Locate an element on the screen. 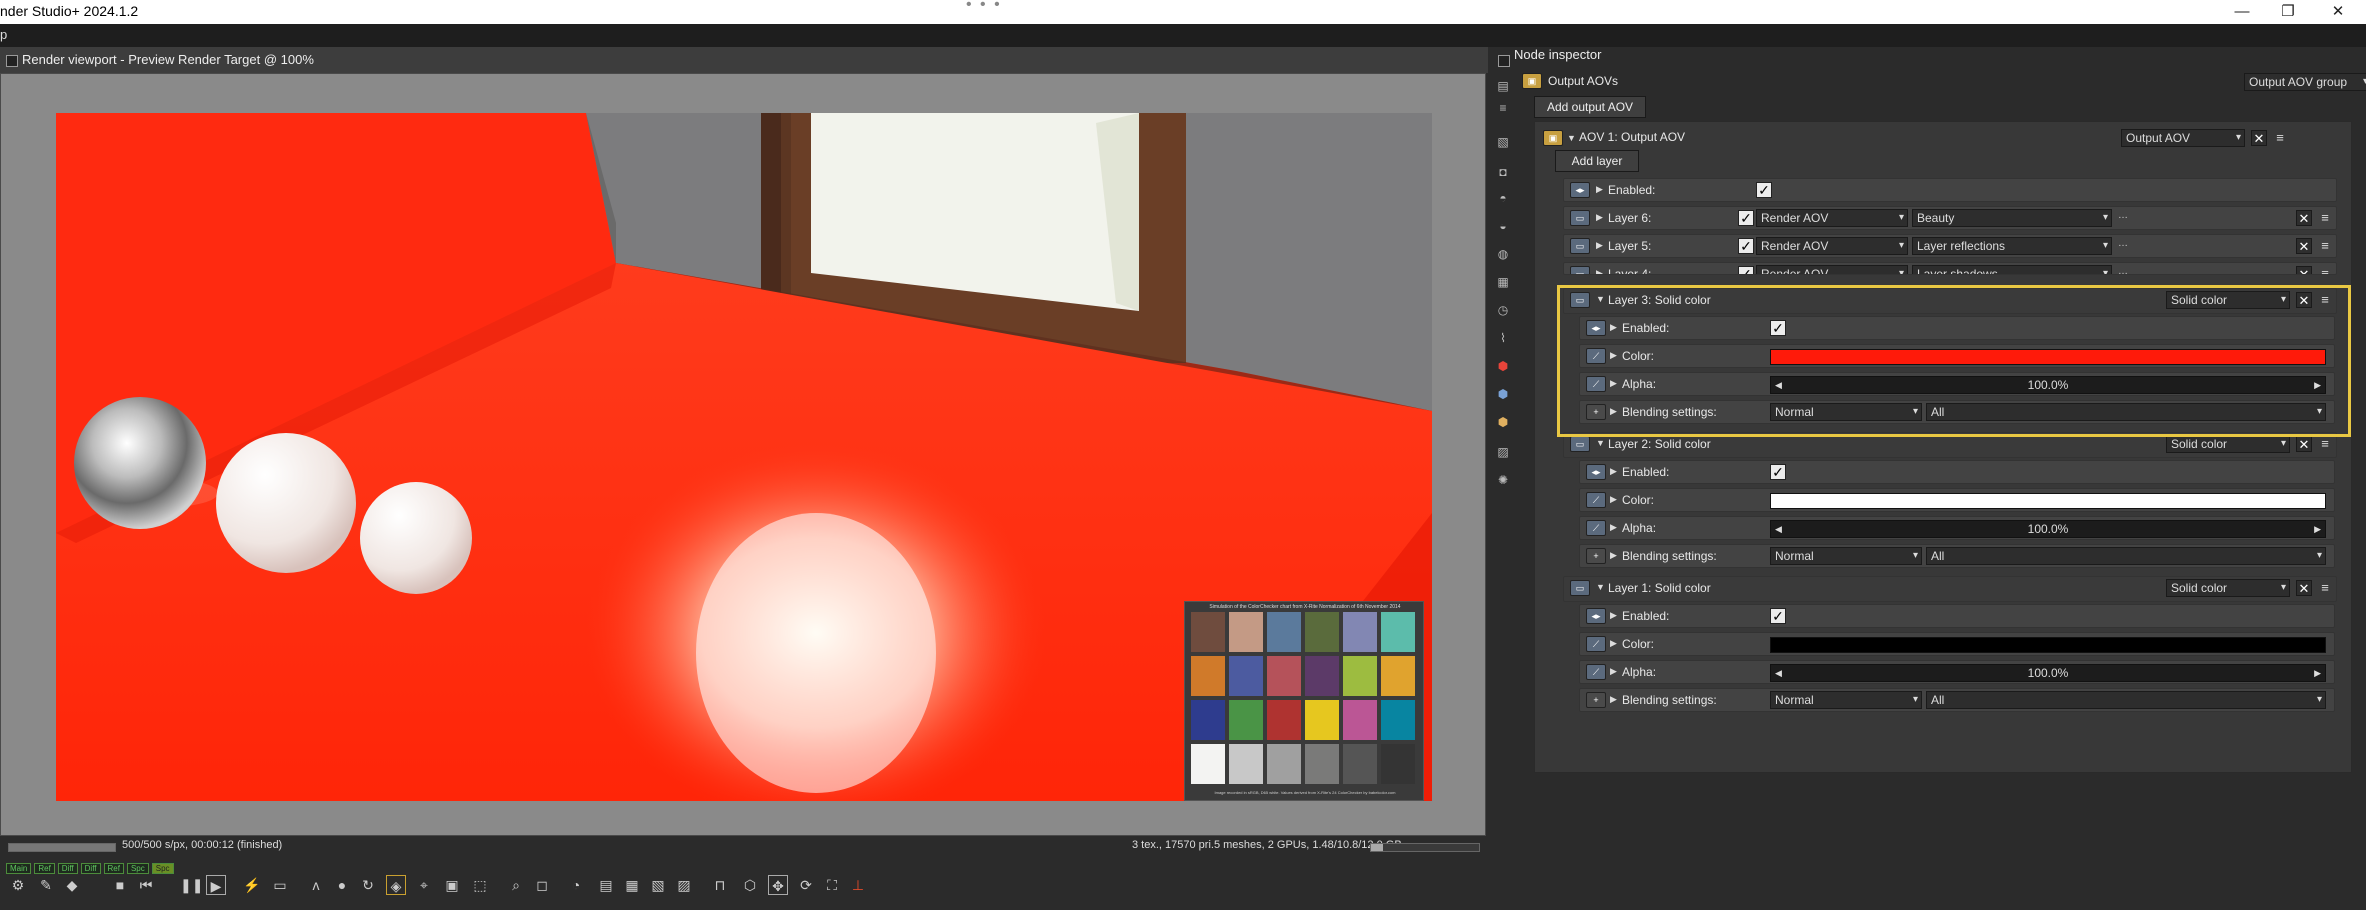  display-icon: ▭ is located at coordinates (280, 885).